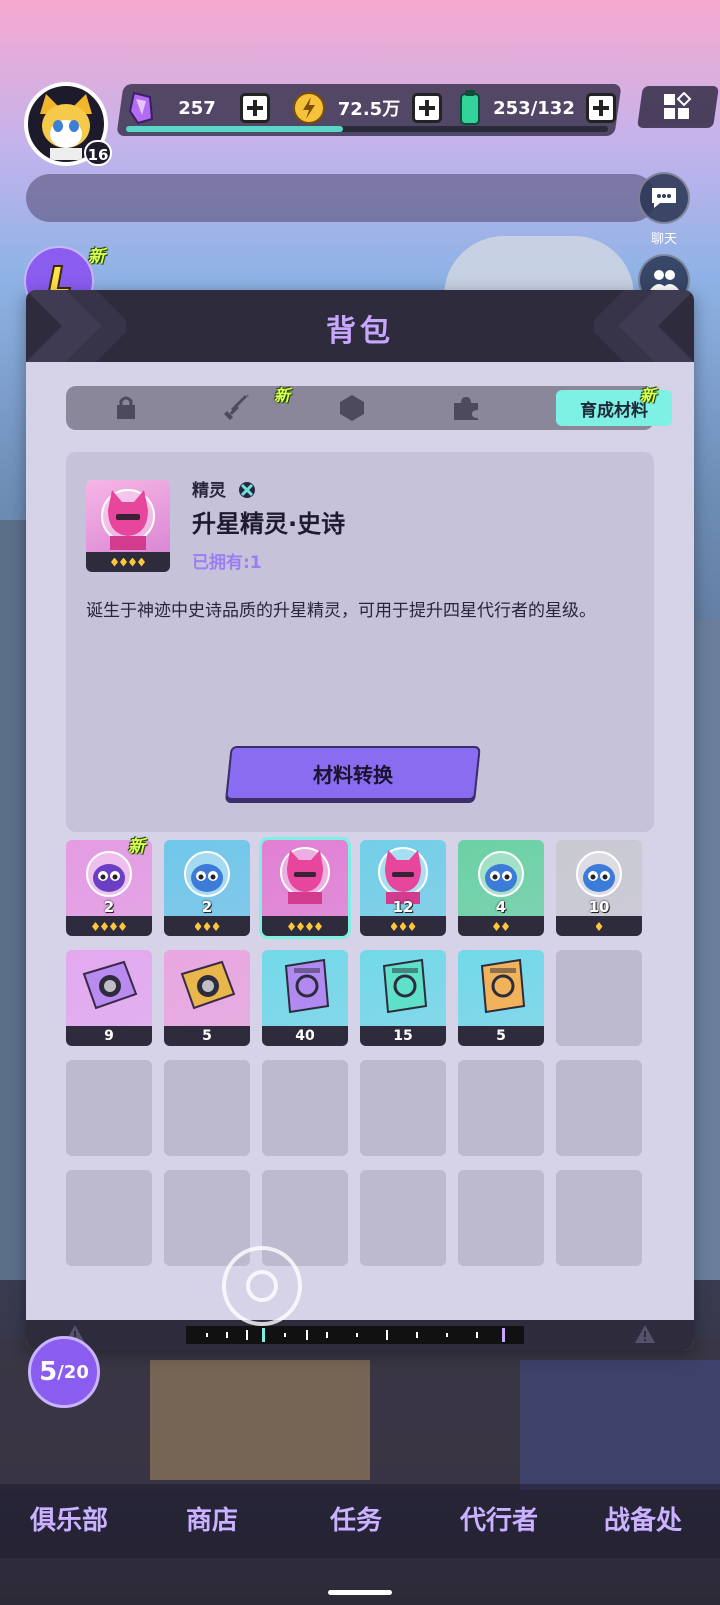 The width and height of the screenshot is (720, 1605). What do you see at coordinates (501, 888) in the screenshot?
I see `inventory-item: 4` at bounding box center [501, 888].